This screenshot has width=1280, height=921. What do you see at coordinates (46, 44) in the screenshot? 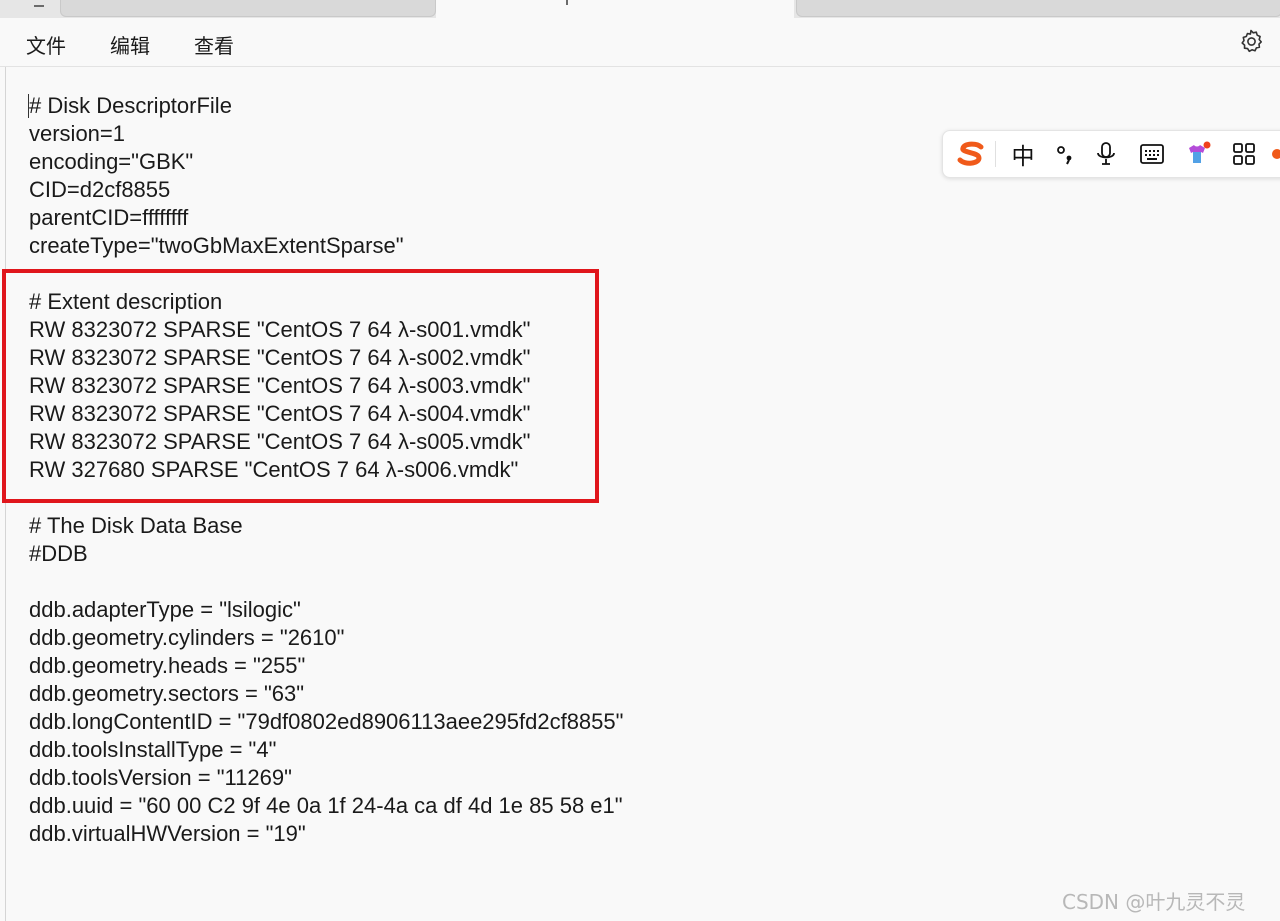
I see `menu-file: 文件` at bounding box center [46, 44].